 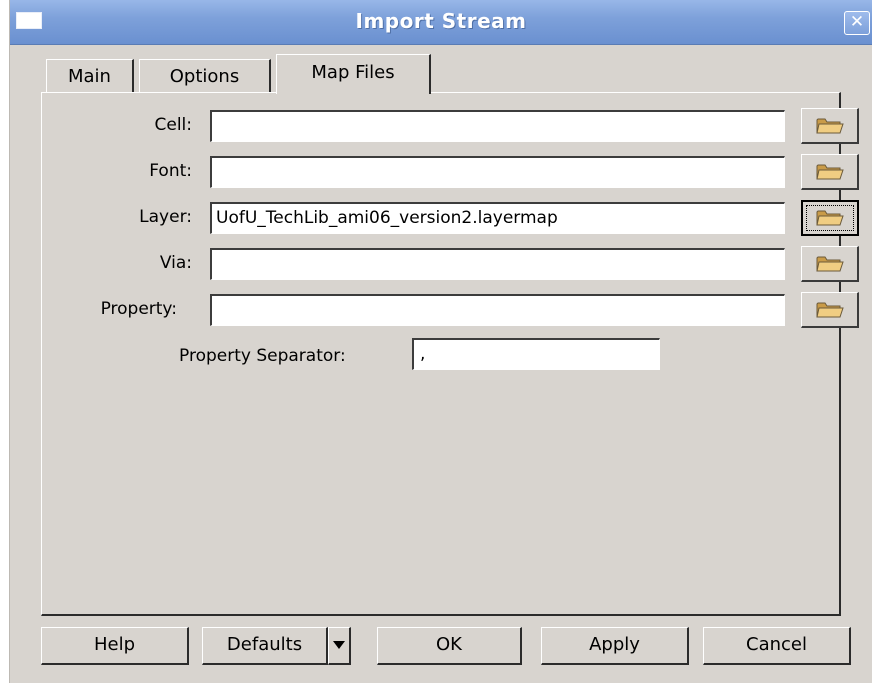 I want to click on font-browse-button, so click(x=830, y=172).